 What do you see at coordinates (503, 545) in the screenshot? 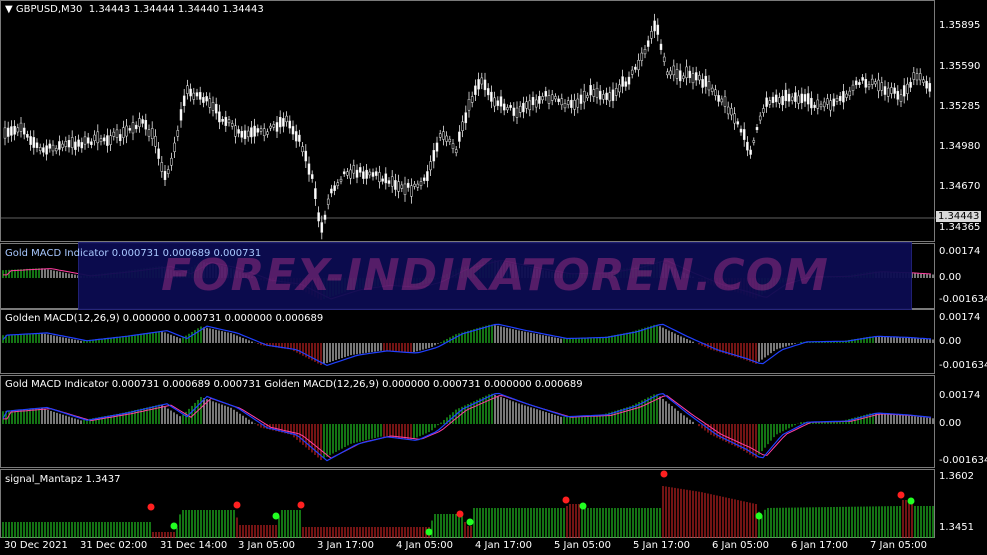
I see `time-tick: 4 Jan 17:00` at bounding box center [503, 545].